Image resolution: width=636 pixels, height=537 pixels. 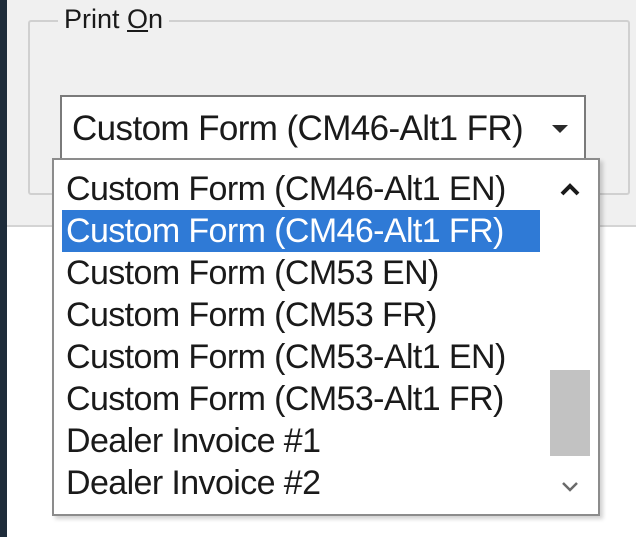 What do you see at coordinates (301, 315) in the screenshot?
I see `dropdown-option: Custom Form (CM53 FR)` at bounding box center [301, 315].